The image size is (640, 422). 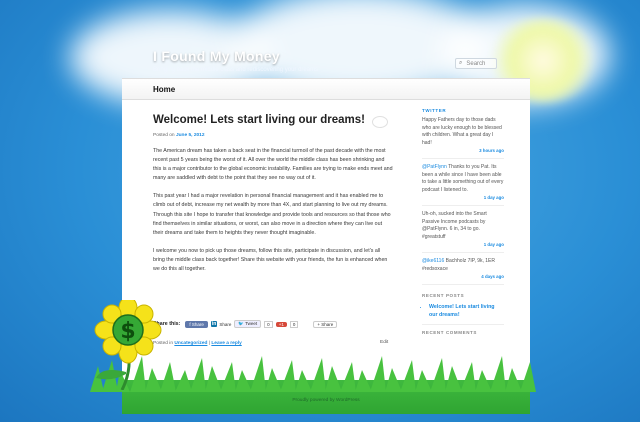 I want to click on search-input: ⌕ Search, so click(x=476, y=63).